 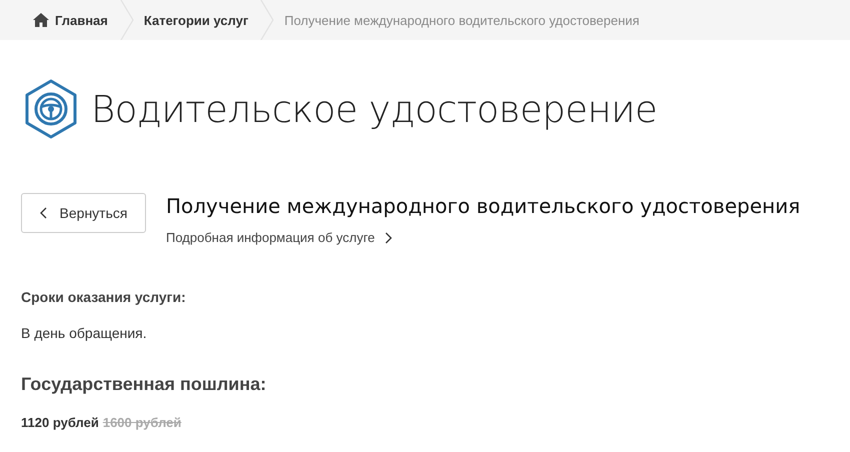 I want to click on section-heading: Сроки оказания услуги:, so click(x=104, y=297).